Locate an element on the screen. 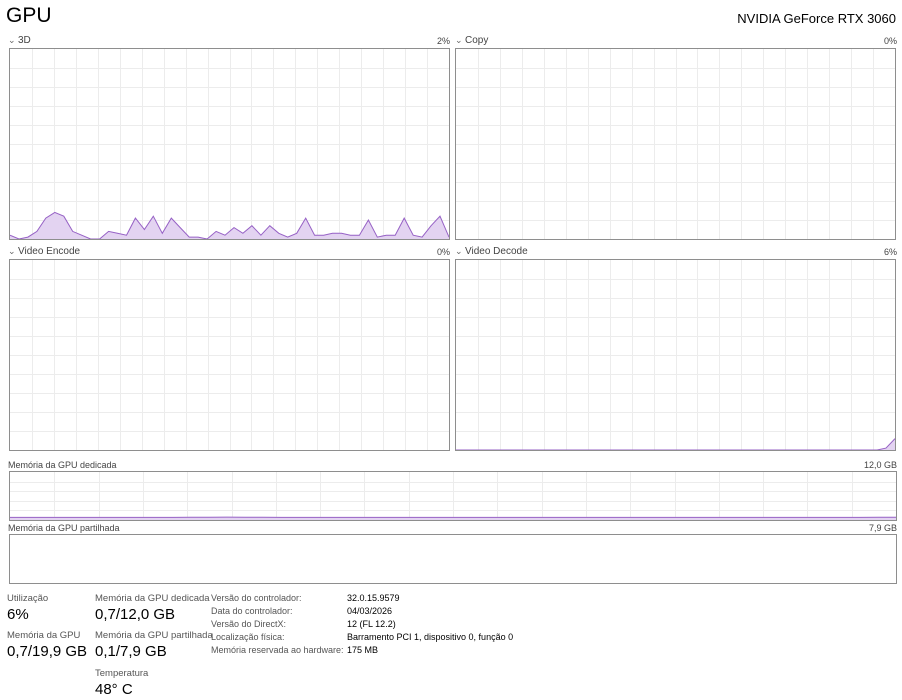  graph-decode-selector: ⌄ Video Decode is located at coordinates (491, 251).